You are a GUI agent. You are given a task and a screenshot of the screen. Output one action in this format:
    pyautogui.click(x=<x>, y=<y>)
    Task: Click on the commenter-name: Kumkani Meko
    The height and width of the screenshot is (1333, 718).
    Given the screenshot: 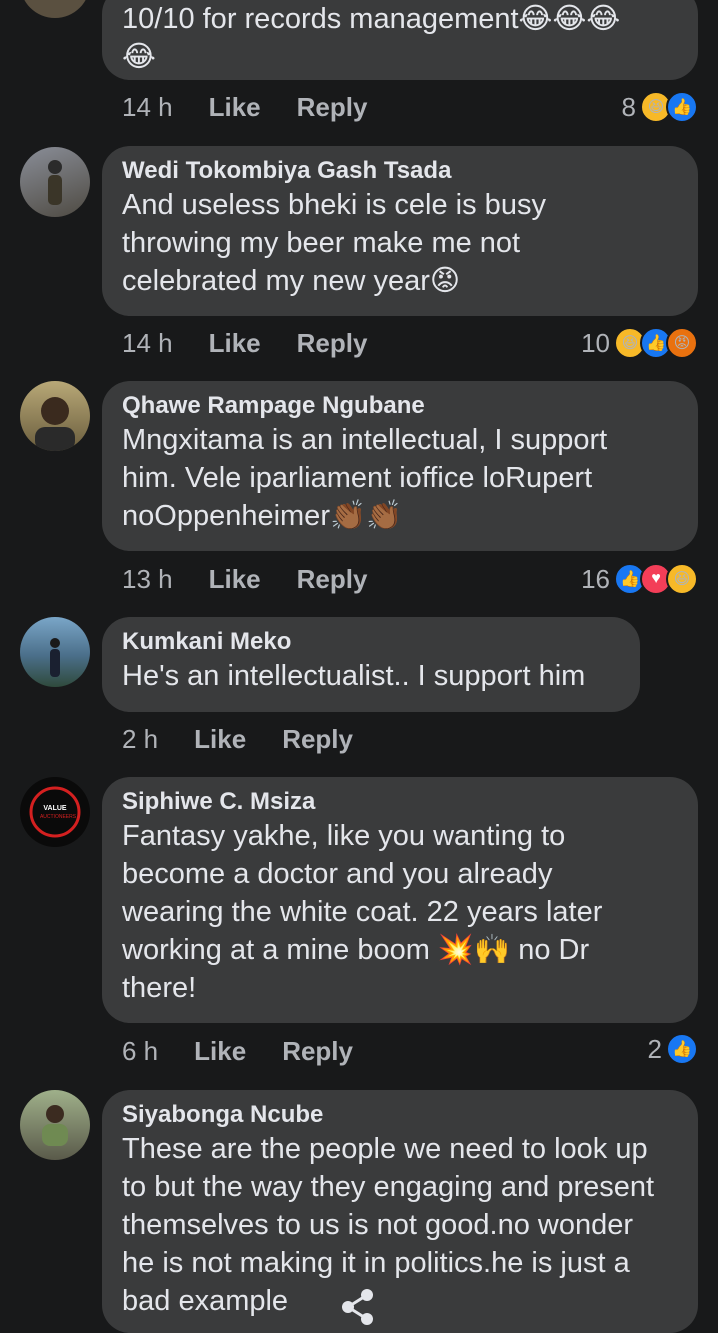 What is the action you would take?
    pyautogui.click(x=371, y=642)
    